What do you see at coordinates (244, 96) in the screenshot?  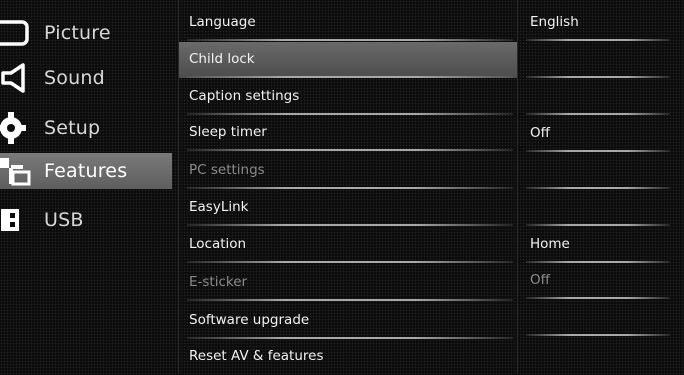 I see `menu-label: Caption settings` at bounding box center [244, 96].